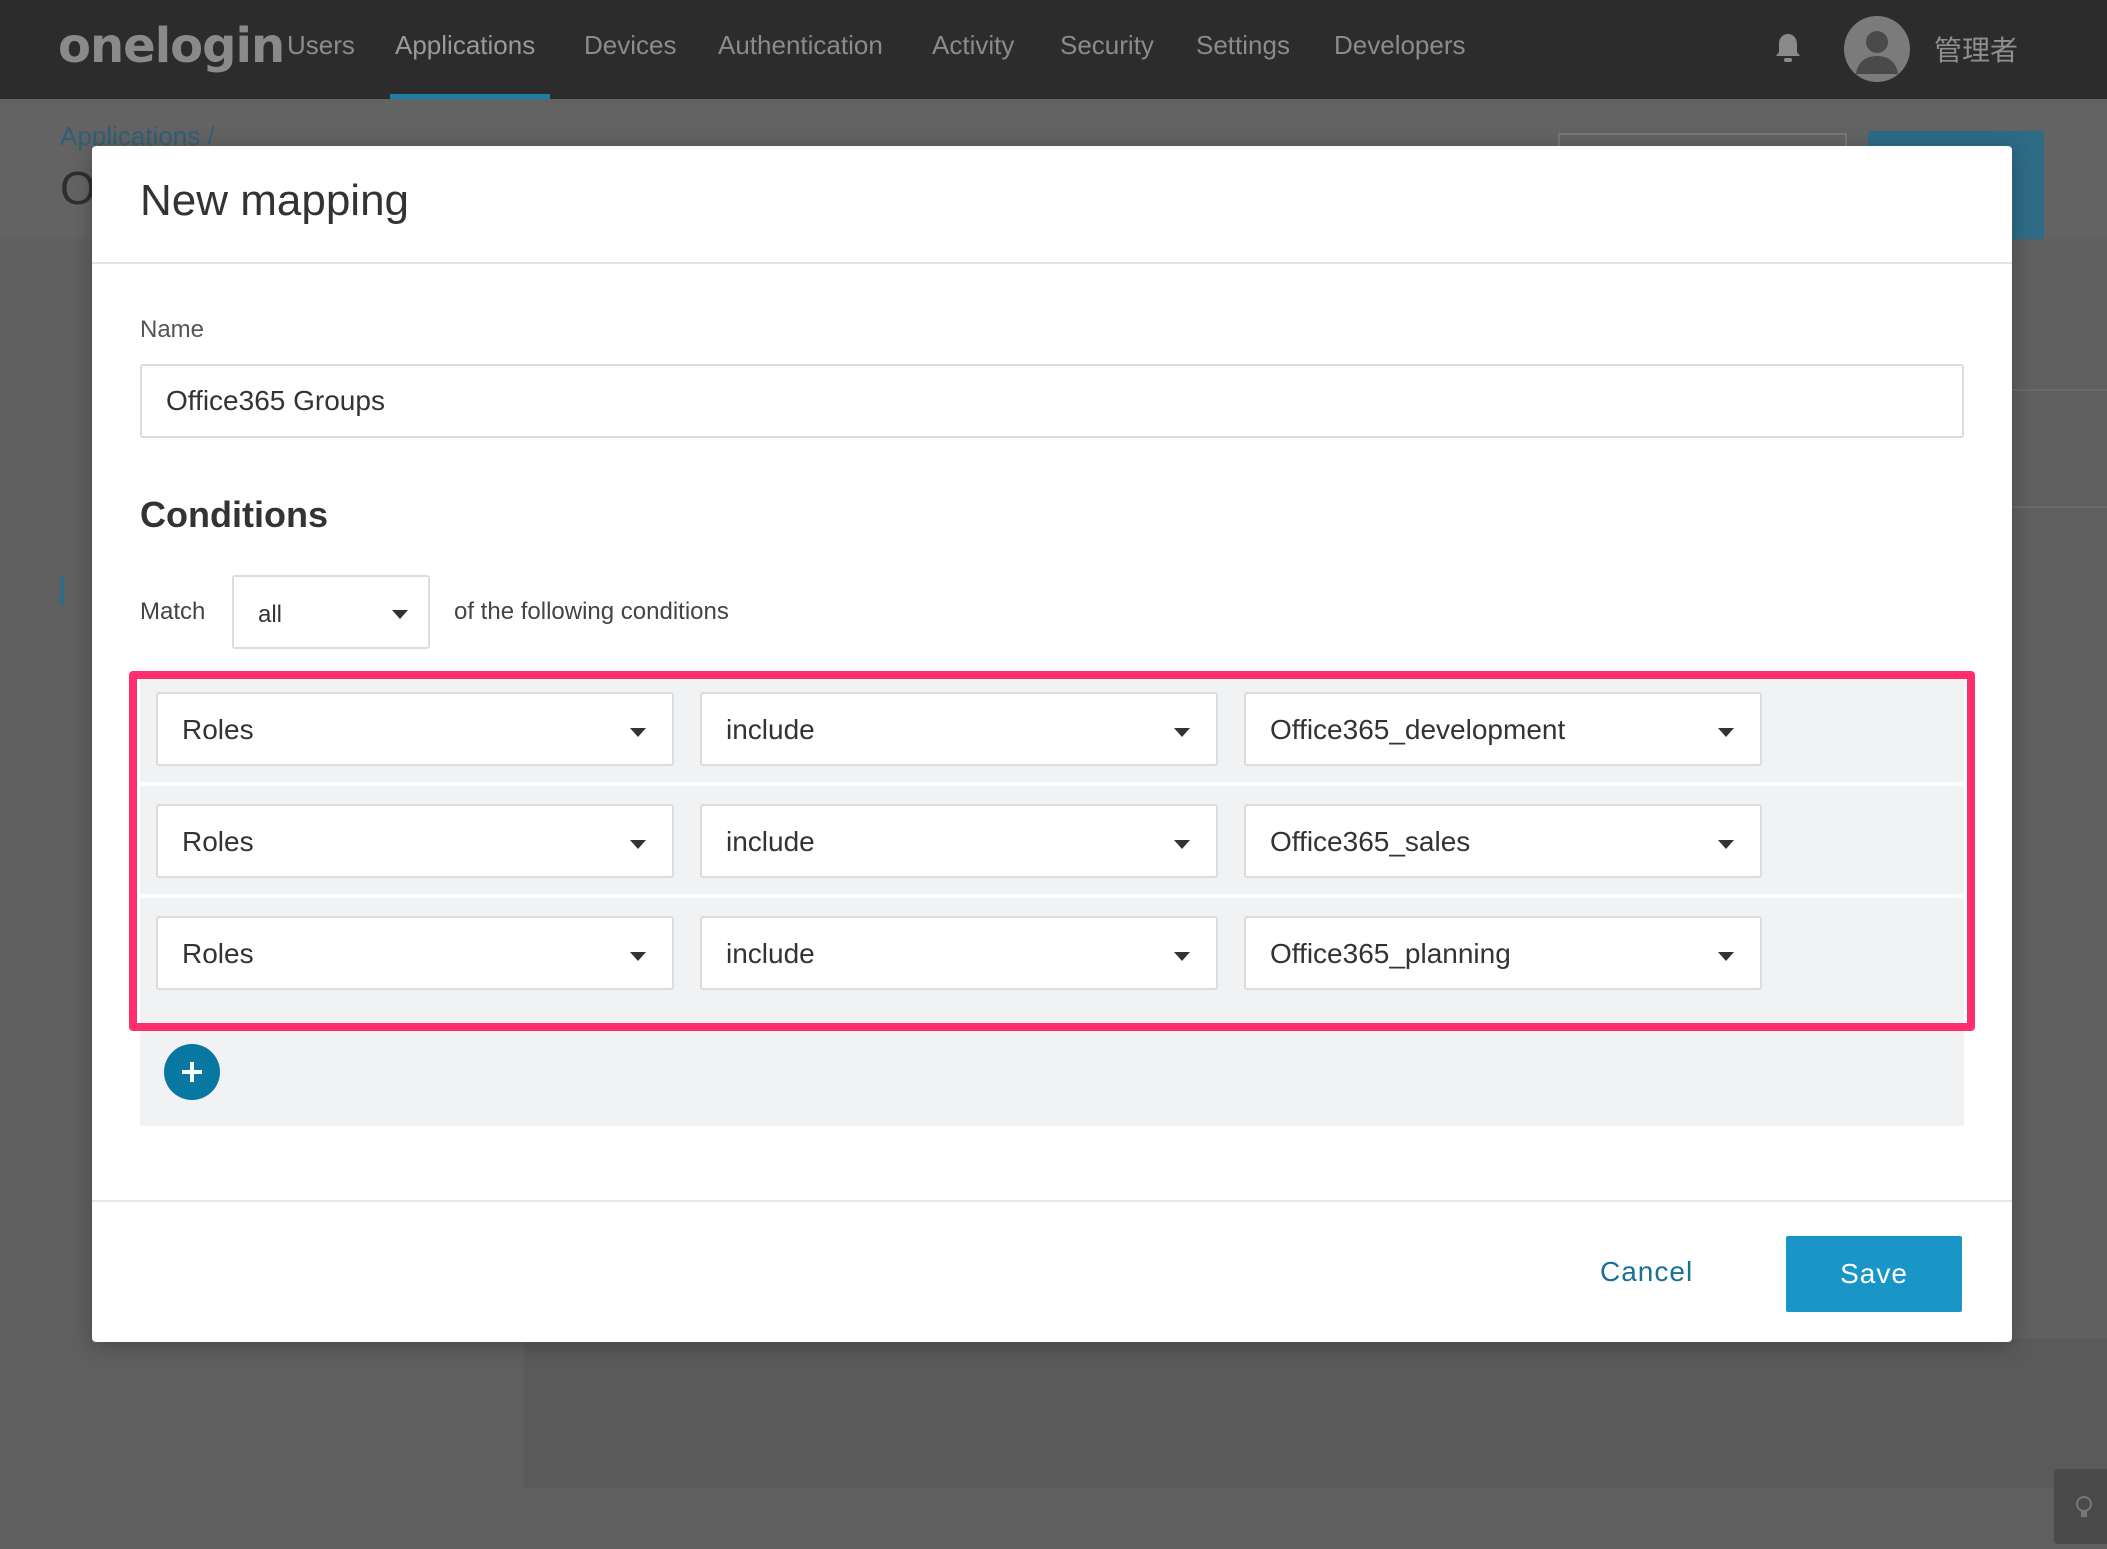 The height and width of the screenshot is (1549, 2107). I want to click on condition-row: Roles include Office365_sales, so click(1052, 841).